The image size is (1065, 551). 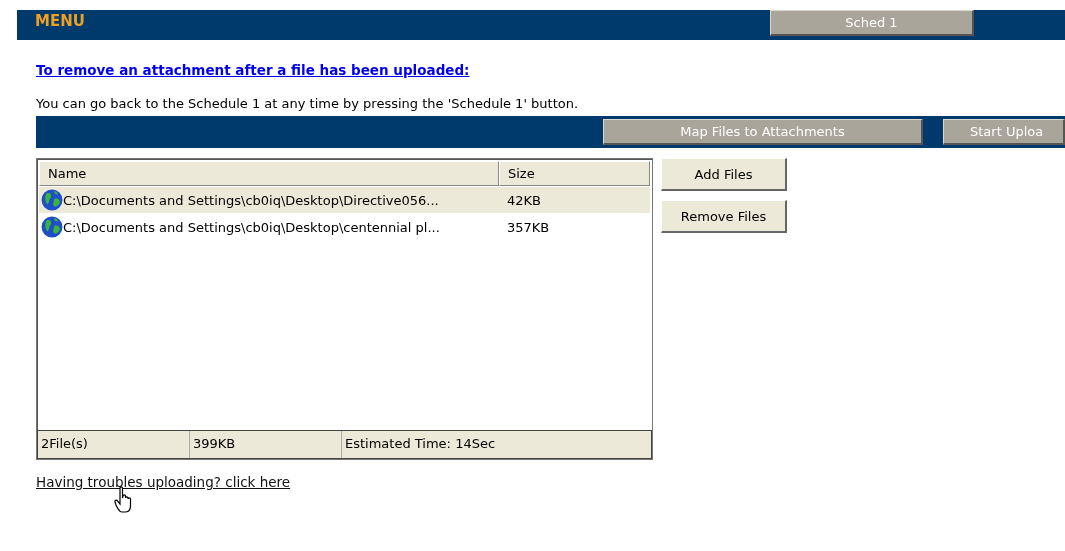 What do you see at coordinates (114, 444) in the screenshot?
I see `status-cell: 2File(s)` at bounding box center [114, 444].